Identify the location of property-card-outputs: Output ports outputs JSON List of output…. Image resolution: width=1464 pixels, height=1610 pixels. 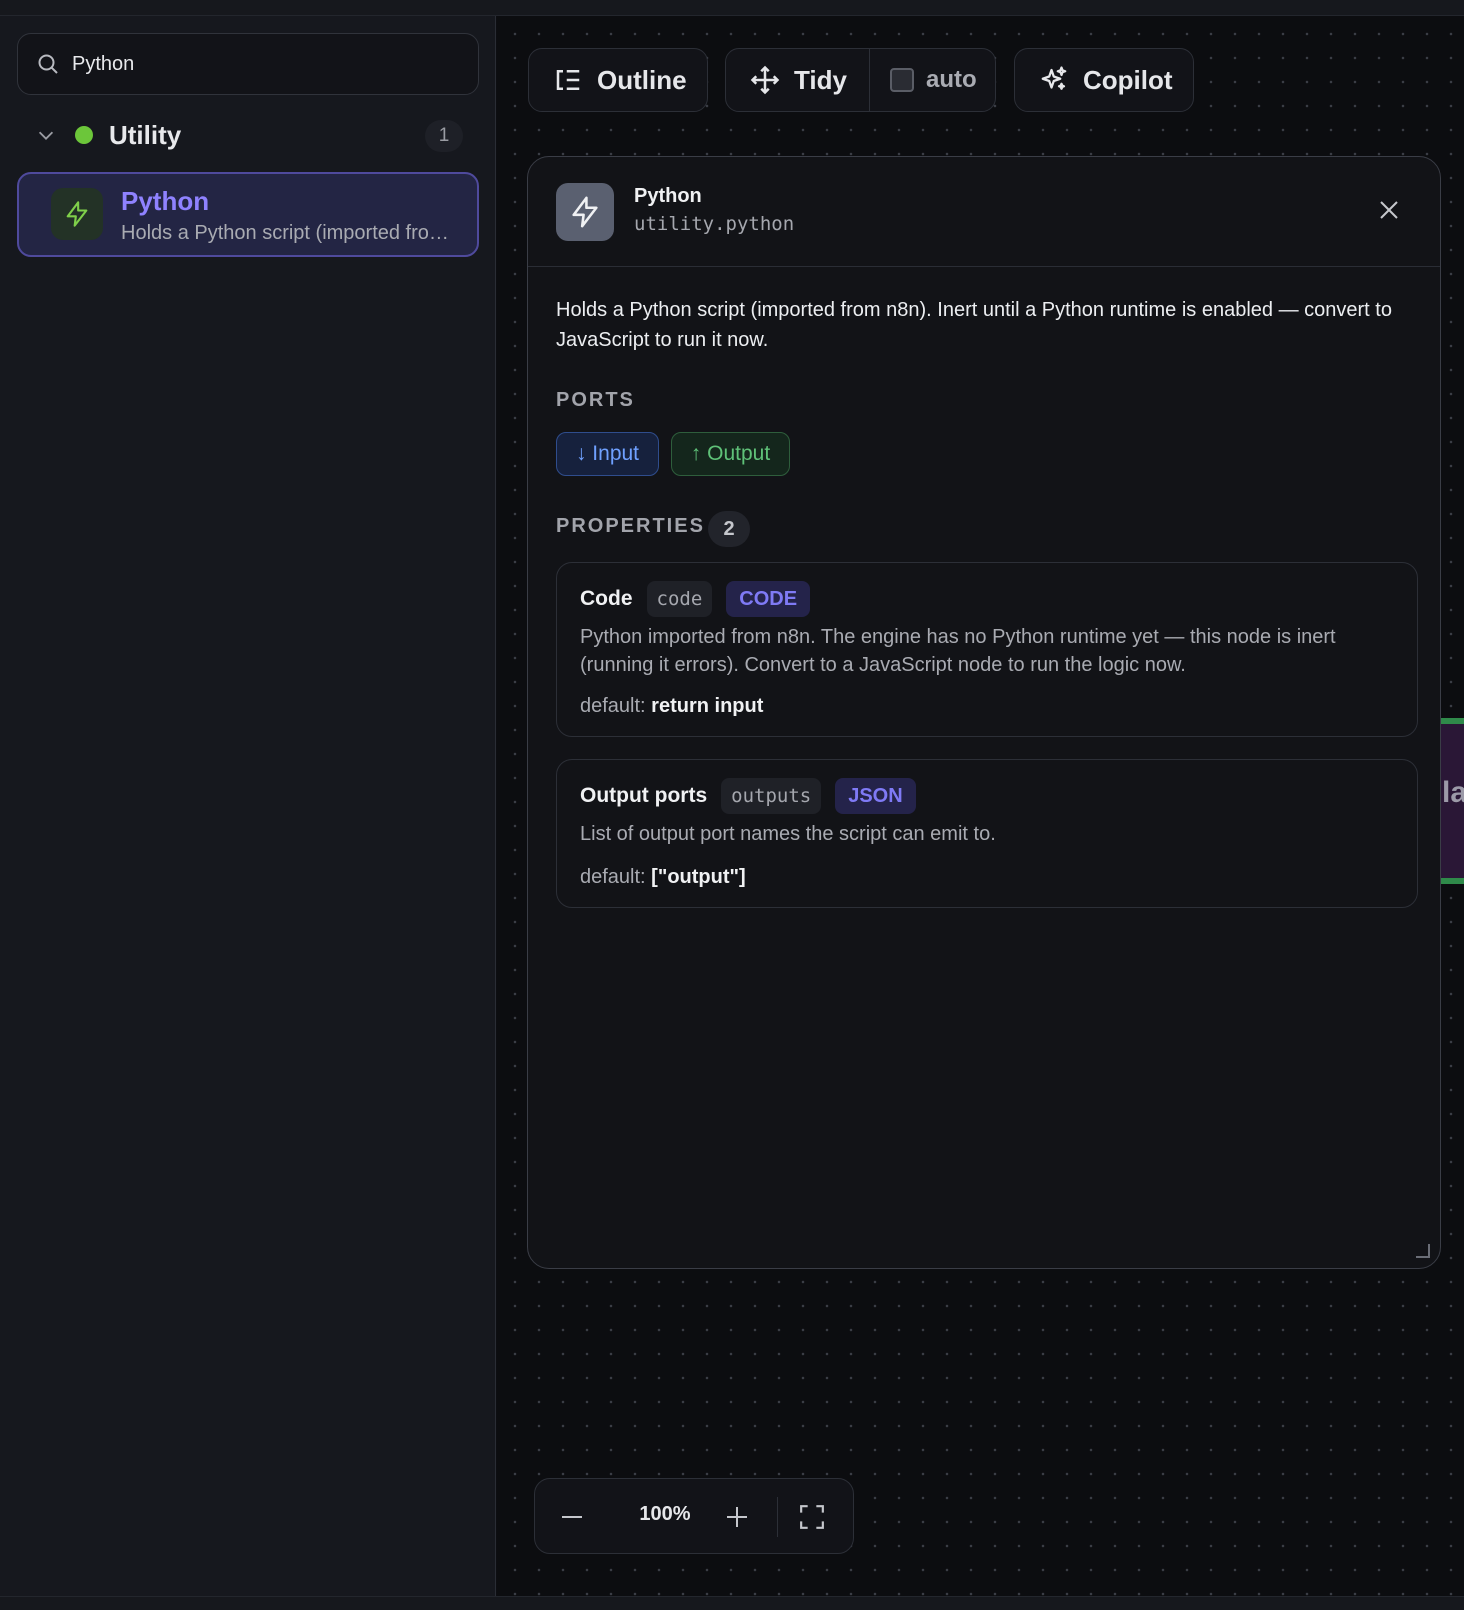
(987, 833).